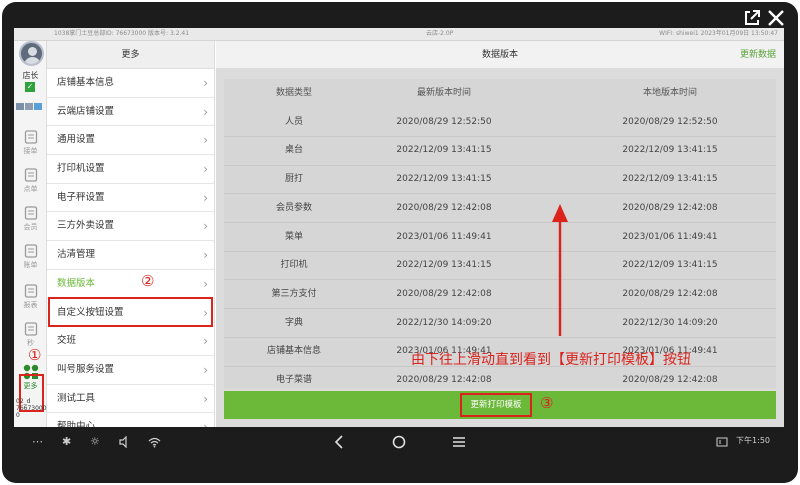 This screenshot has width=800, height=485. Describe the element at coordinates (37, 441) in the screenshot. I see `more-dots-icon: ⋯` at that location.